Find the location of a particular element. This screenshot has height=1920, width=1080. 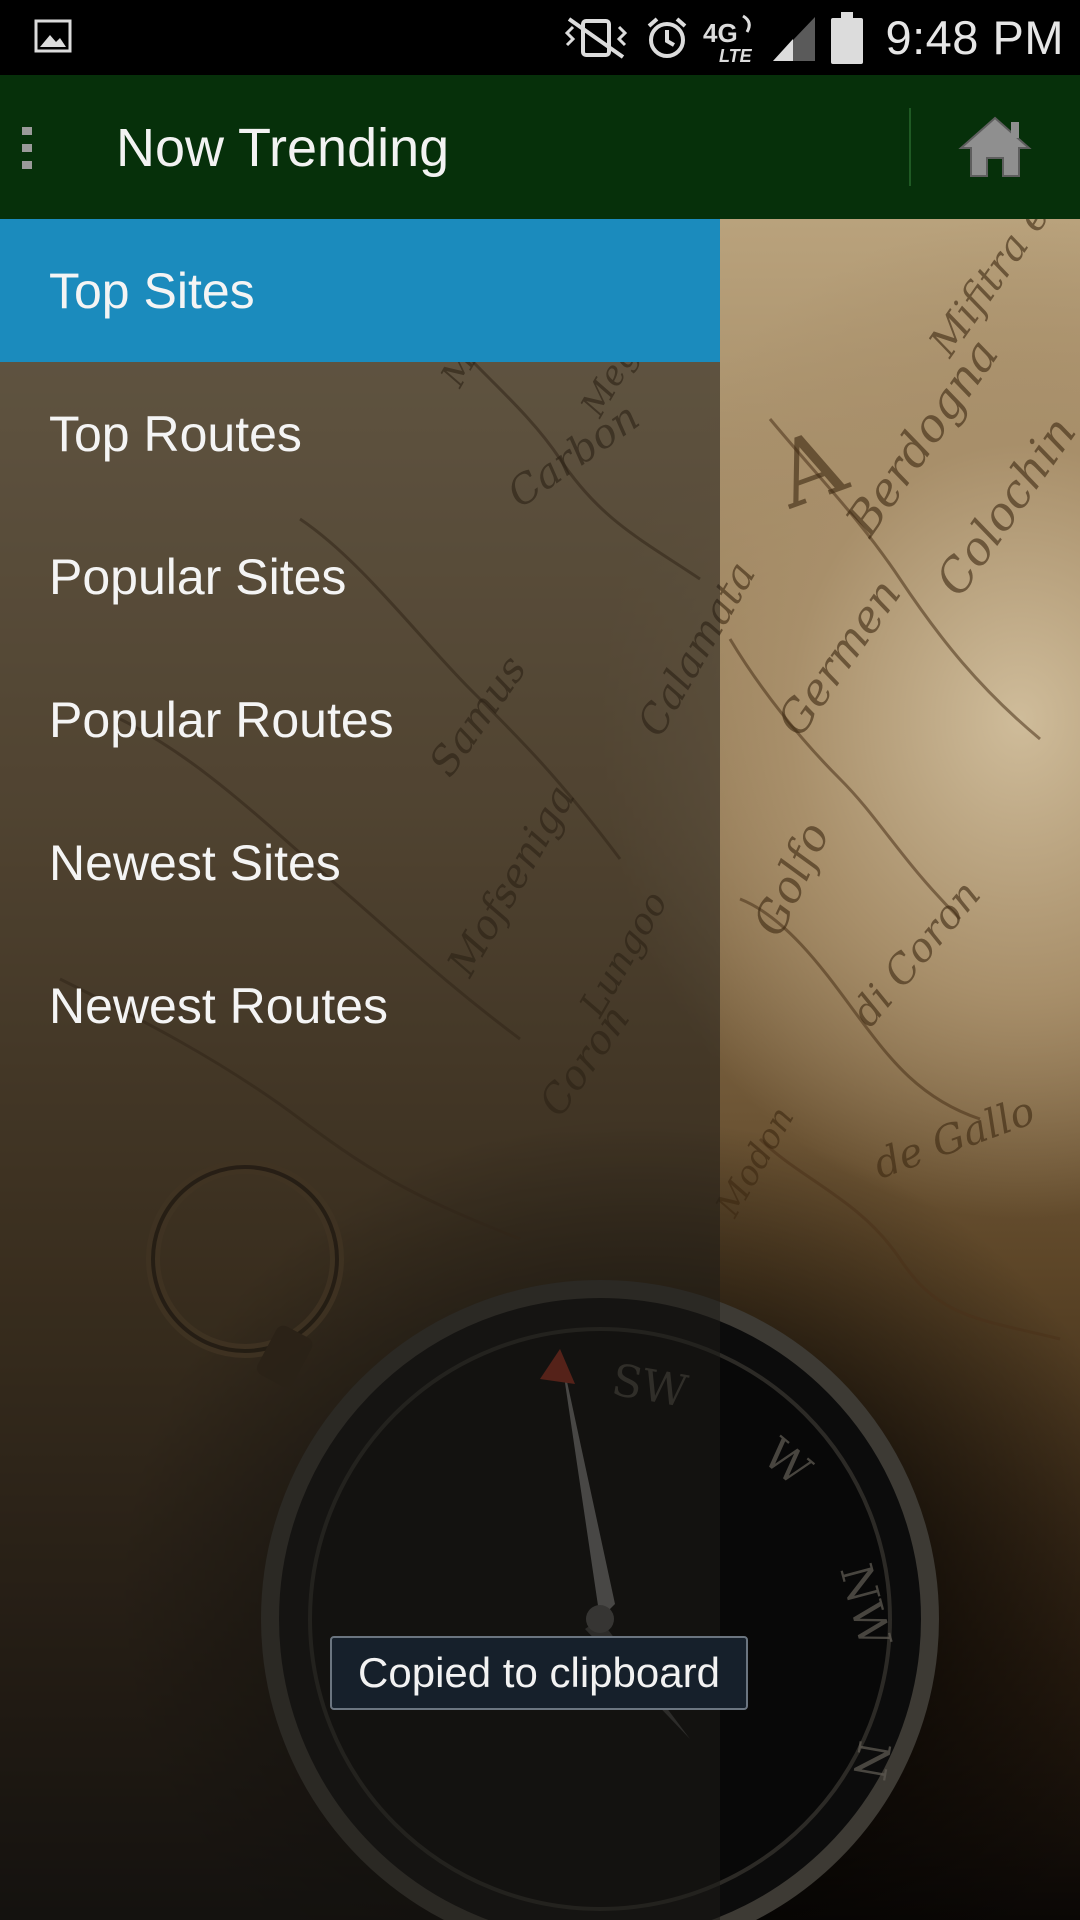

home-button is located at coordinates (995, 147).